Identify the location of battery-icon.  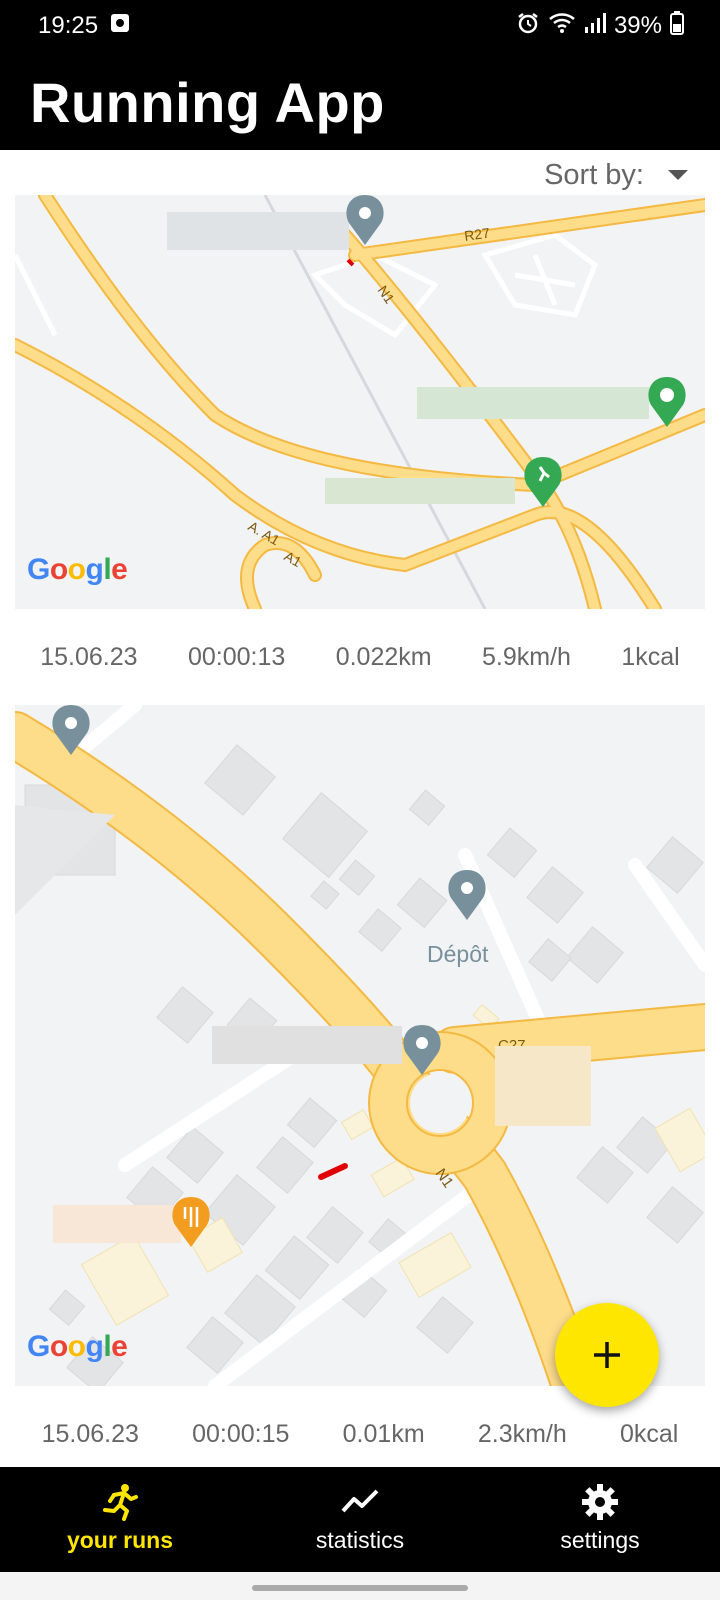
(677, 26).